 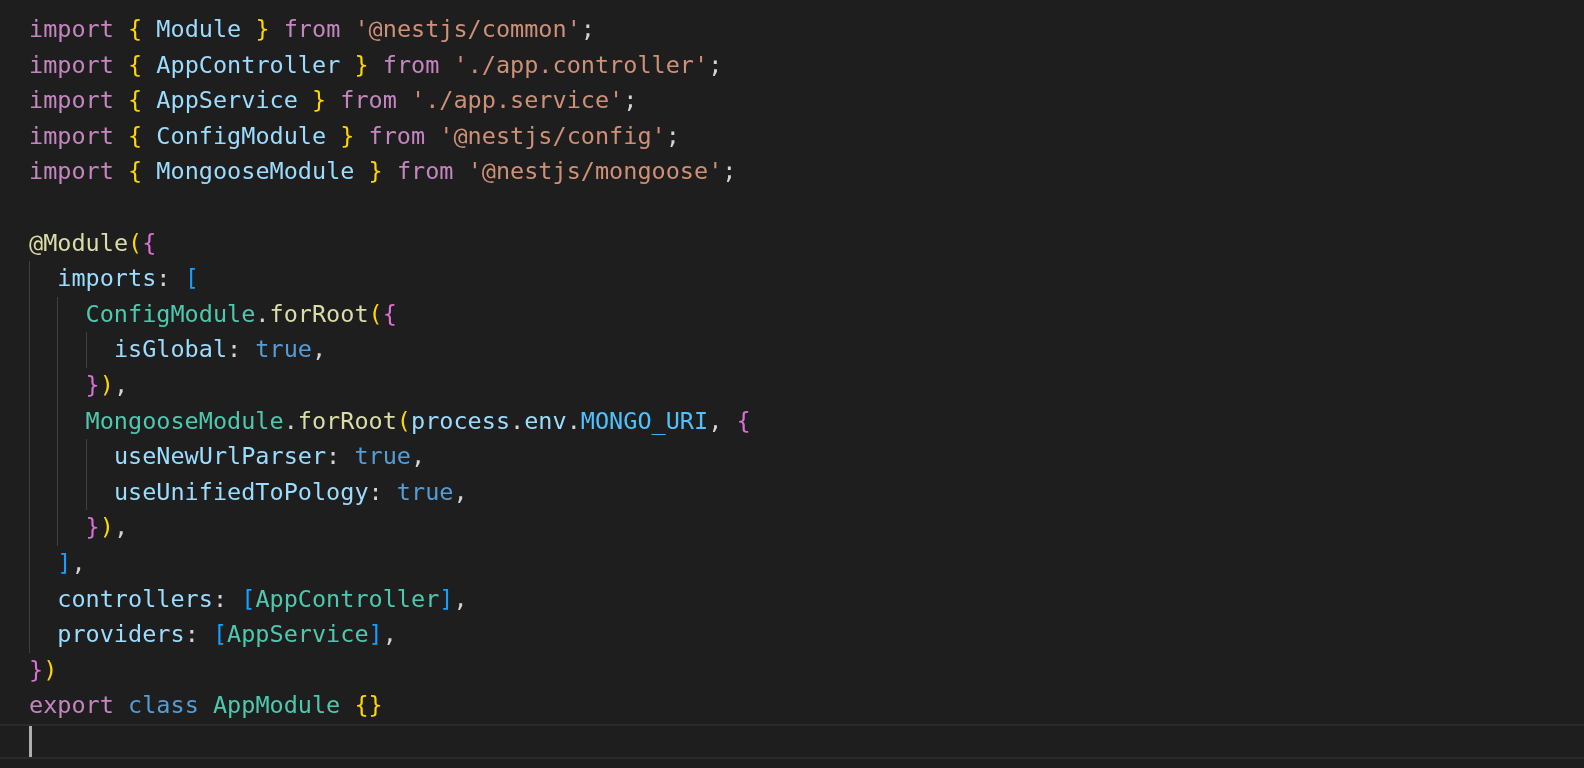 What do you see at coordinates (206, 706) in the screenshot?
I see `code-line: export class AppModule {}` at bounding box center [206, 706].